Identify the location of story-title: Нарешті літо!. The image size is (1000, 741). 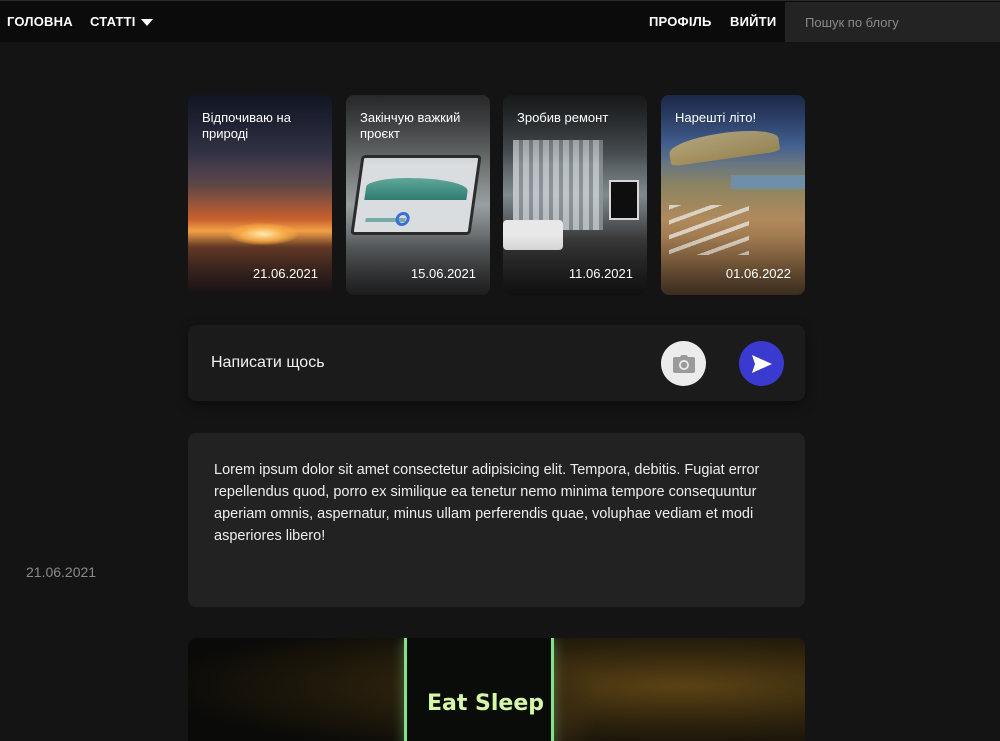
(716, 117).